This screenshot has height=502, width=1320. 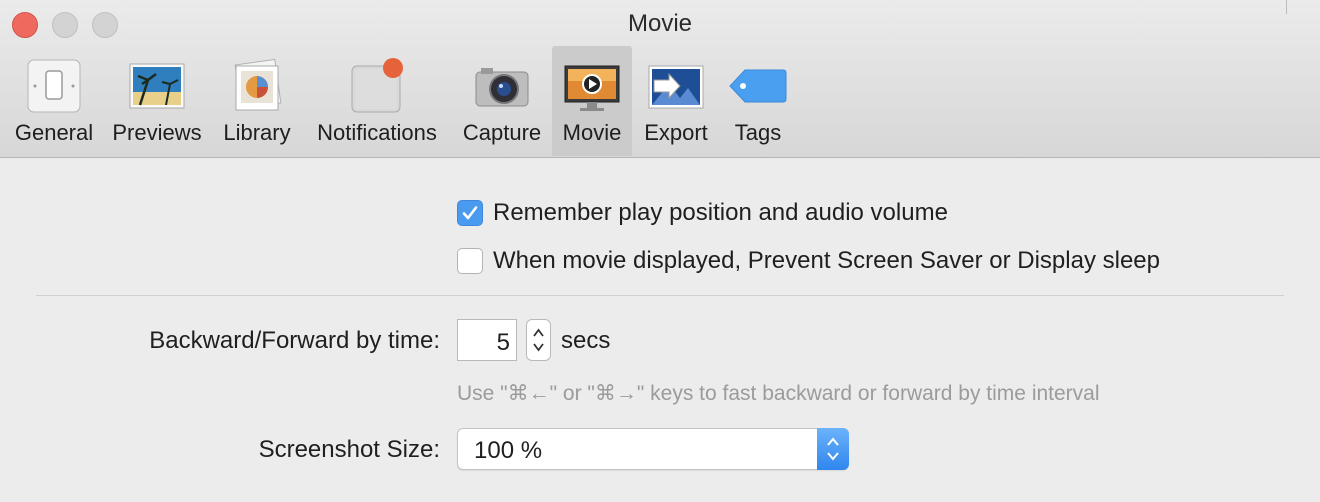 I want to click on window-title: Movie, so click(x=660, y=23).